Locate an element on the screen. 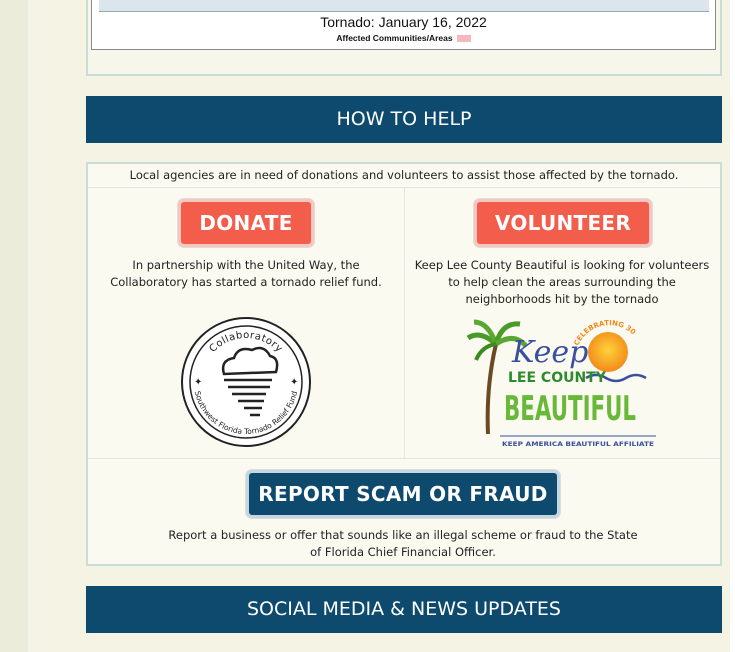  left-gutter is located at coordinates (14, 326).